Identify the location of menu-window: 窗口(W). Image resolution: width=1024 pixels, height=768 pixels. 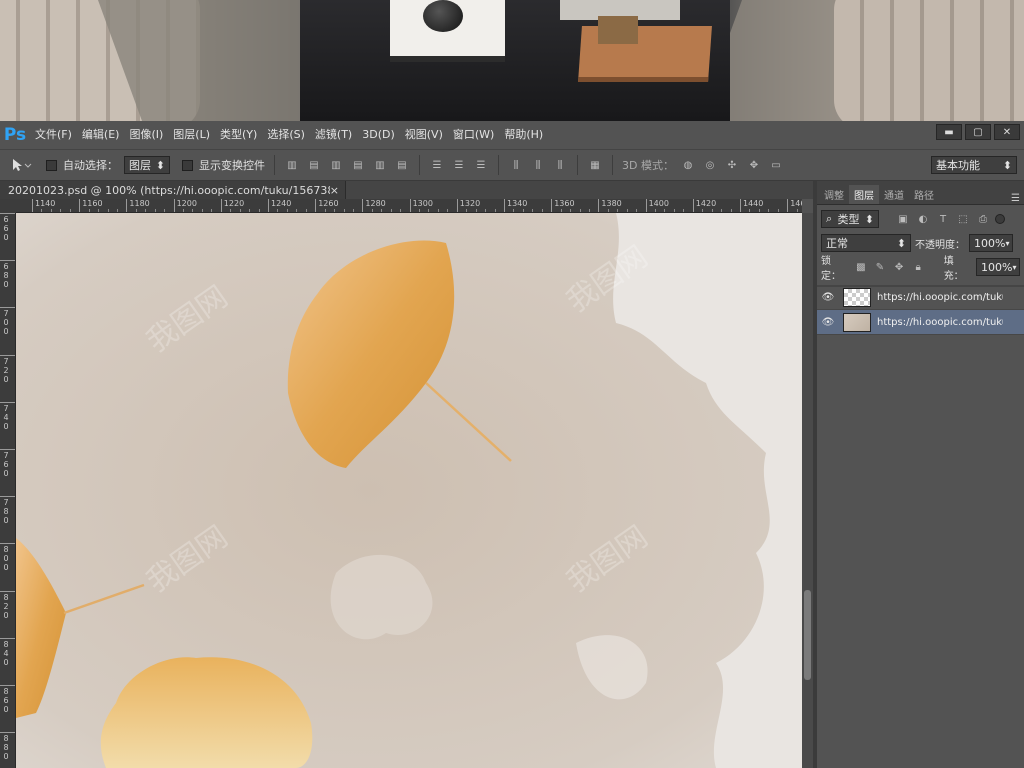
(473, 135).